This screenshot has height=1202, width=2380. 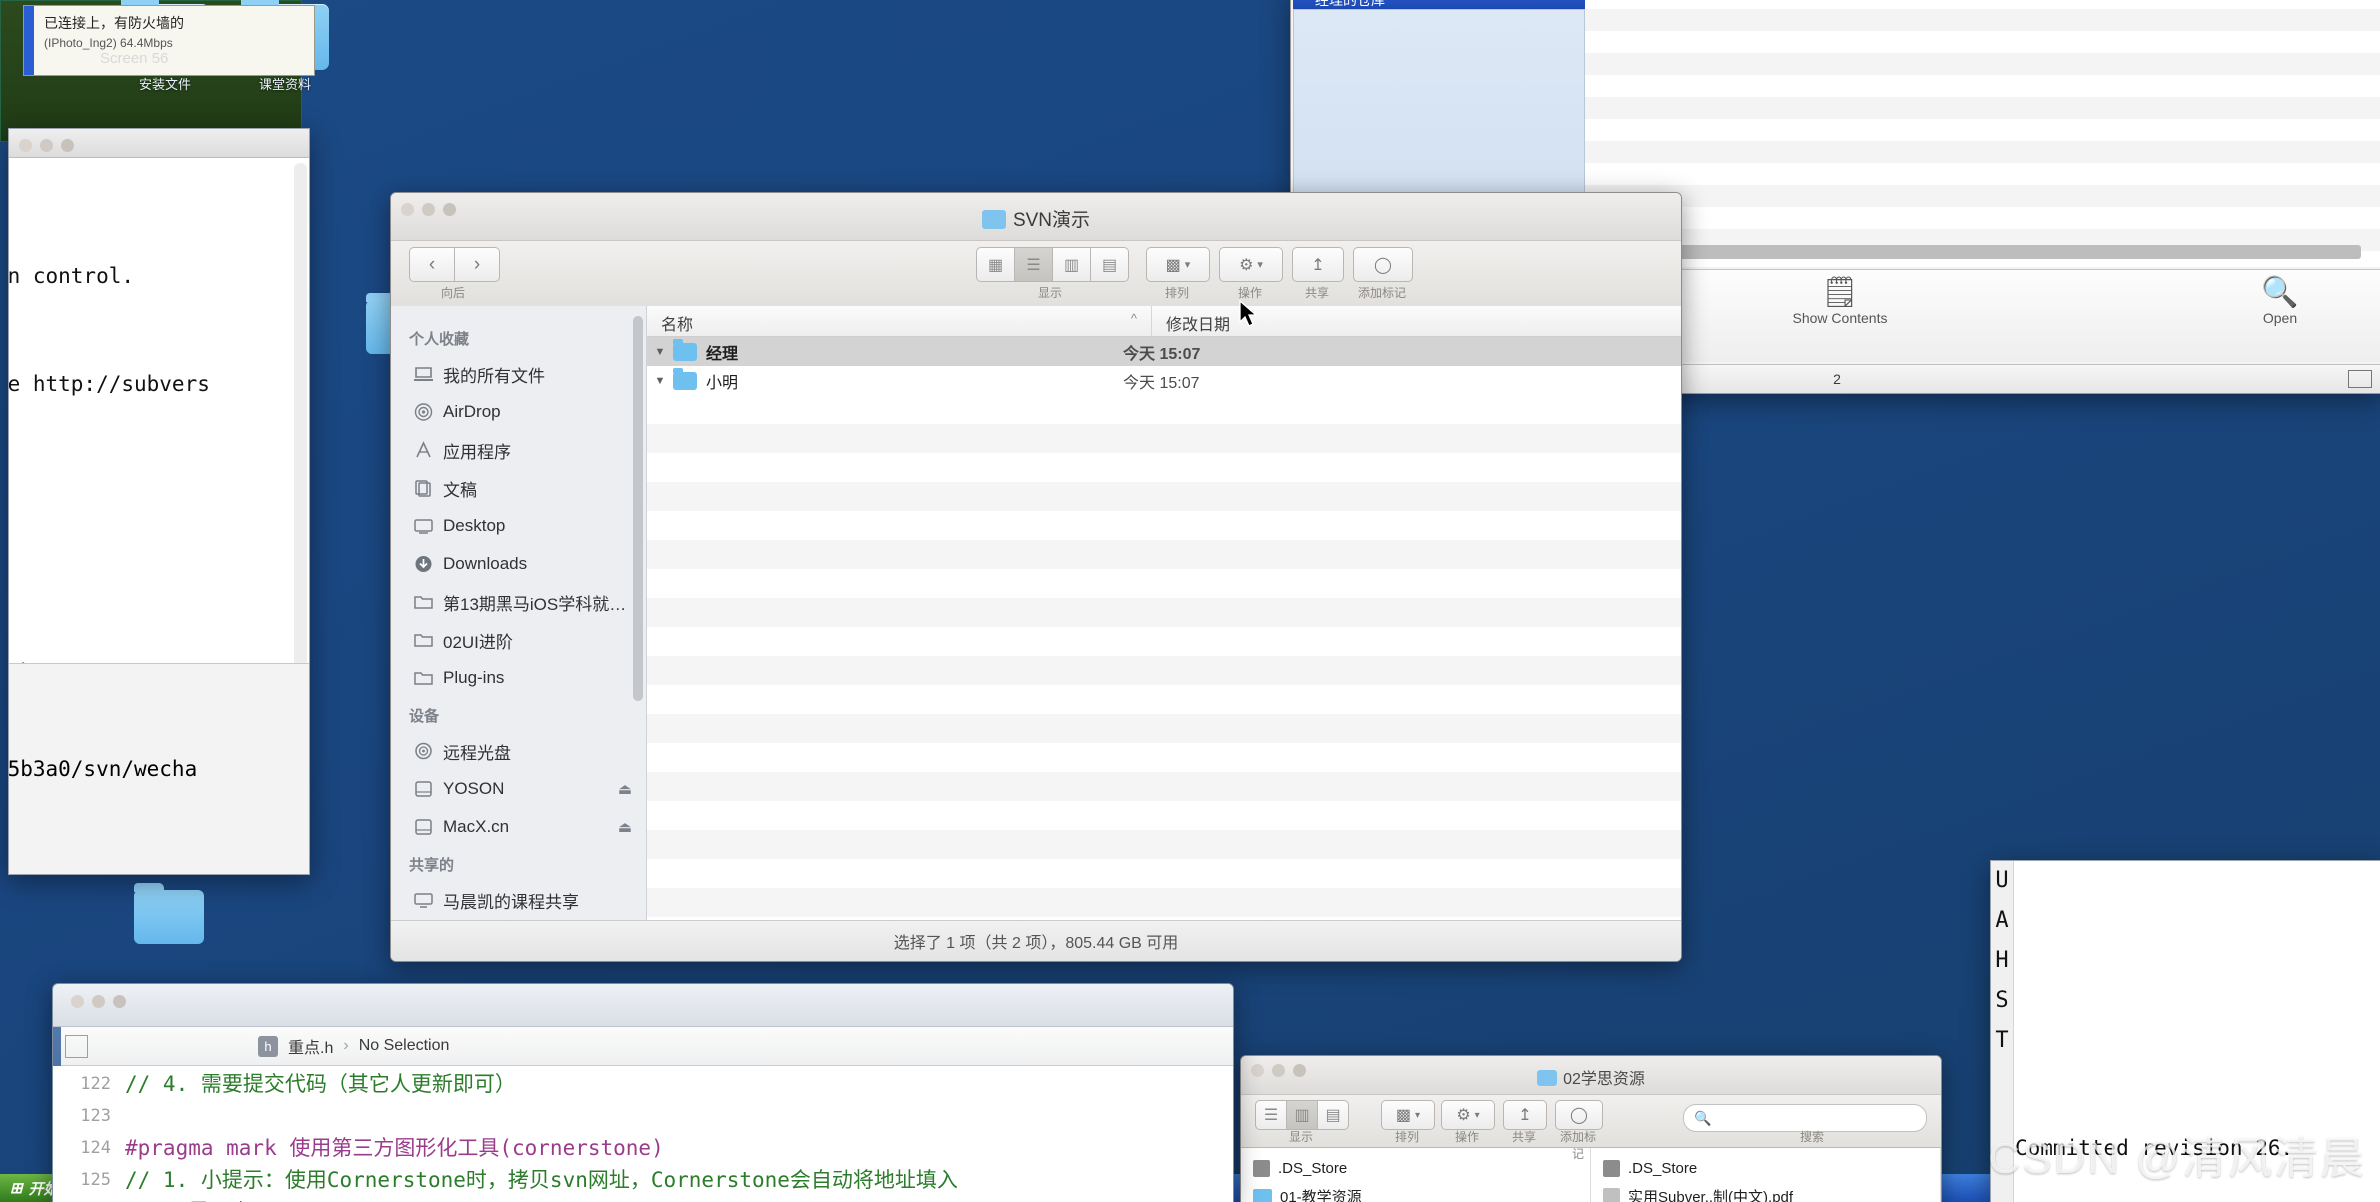 I want to click on forward-button: ›, so click(x=477, y=264).